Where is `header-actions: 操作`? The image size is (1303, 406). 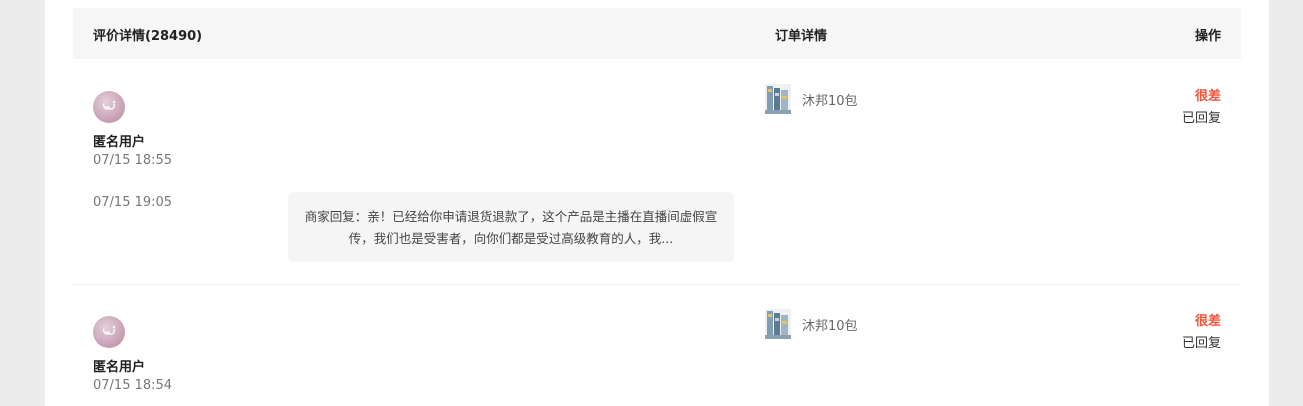
header-actions: 操作 is located at coordinates (1207, 36).